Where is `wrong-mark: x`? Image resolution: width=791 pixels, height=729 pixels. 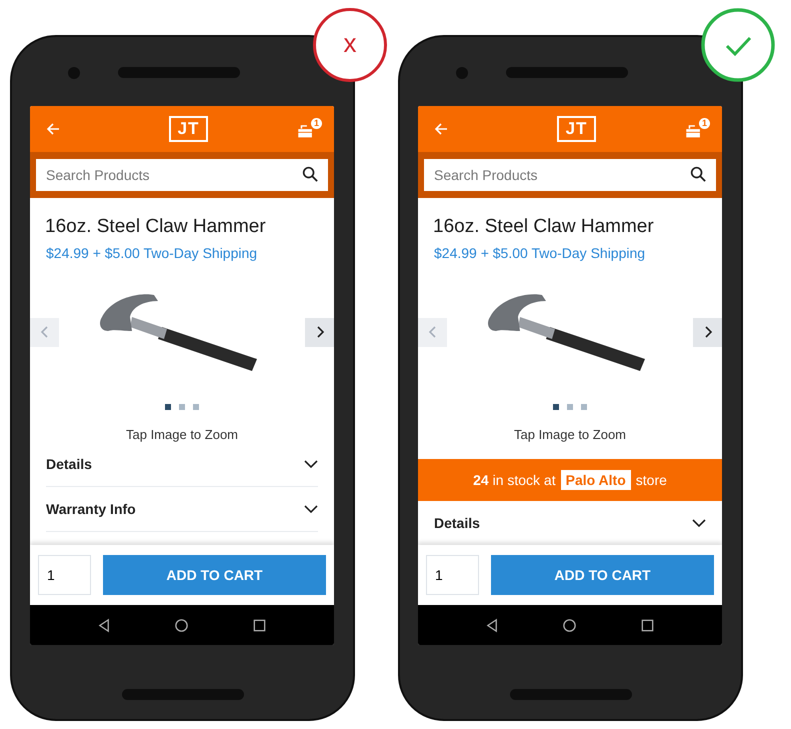
wrong-mark: x is located at coordinates (350, 45).